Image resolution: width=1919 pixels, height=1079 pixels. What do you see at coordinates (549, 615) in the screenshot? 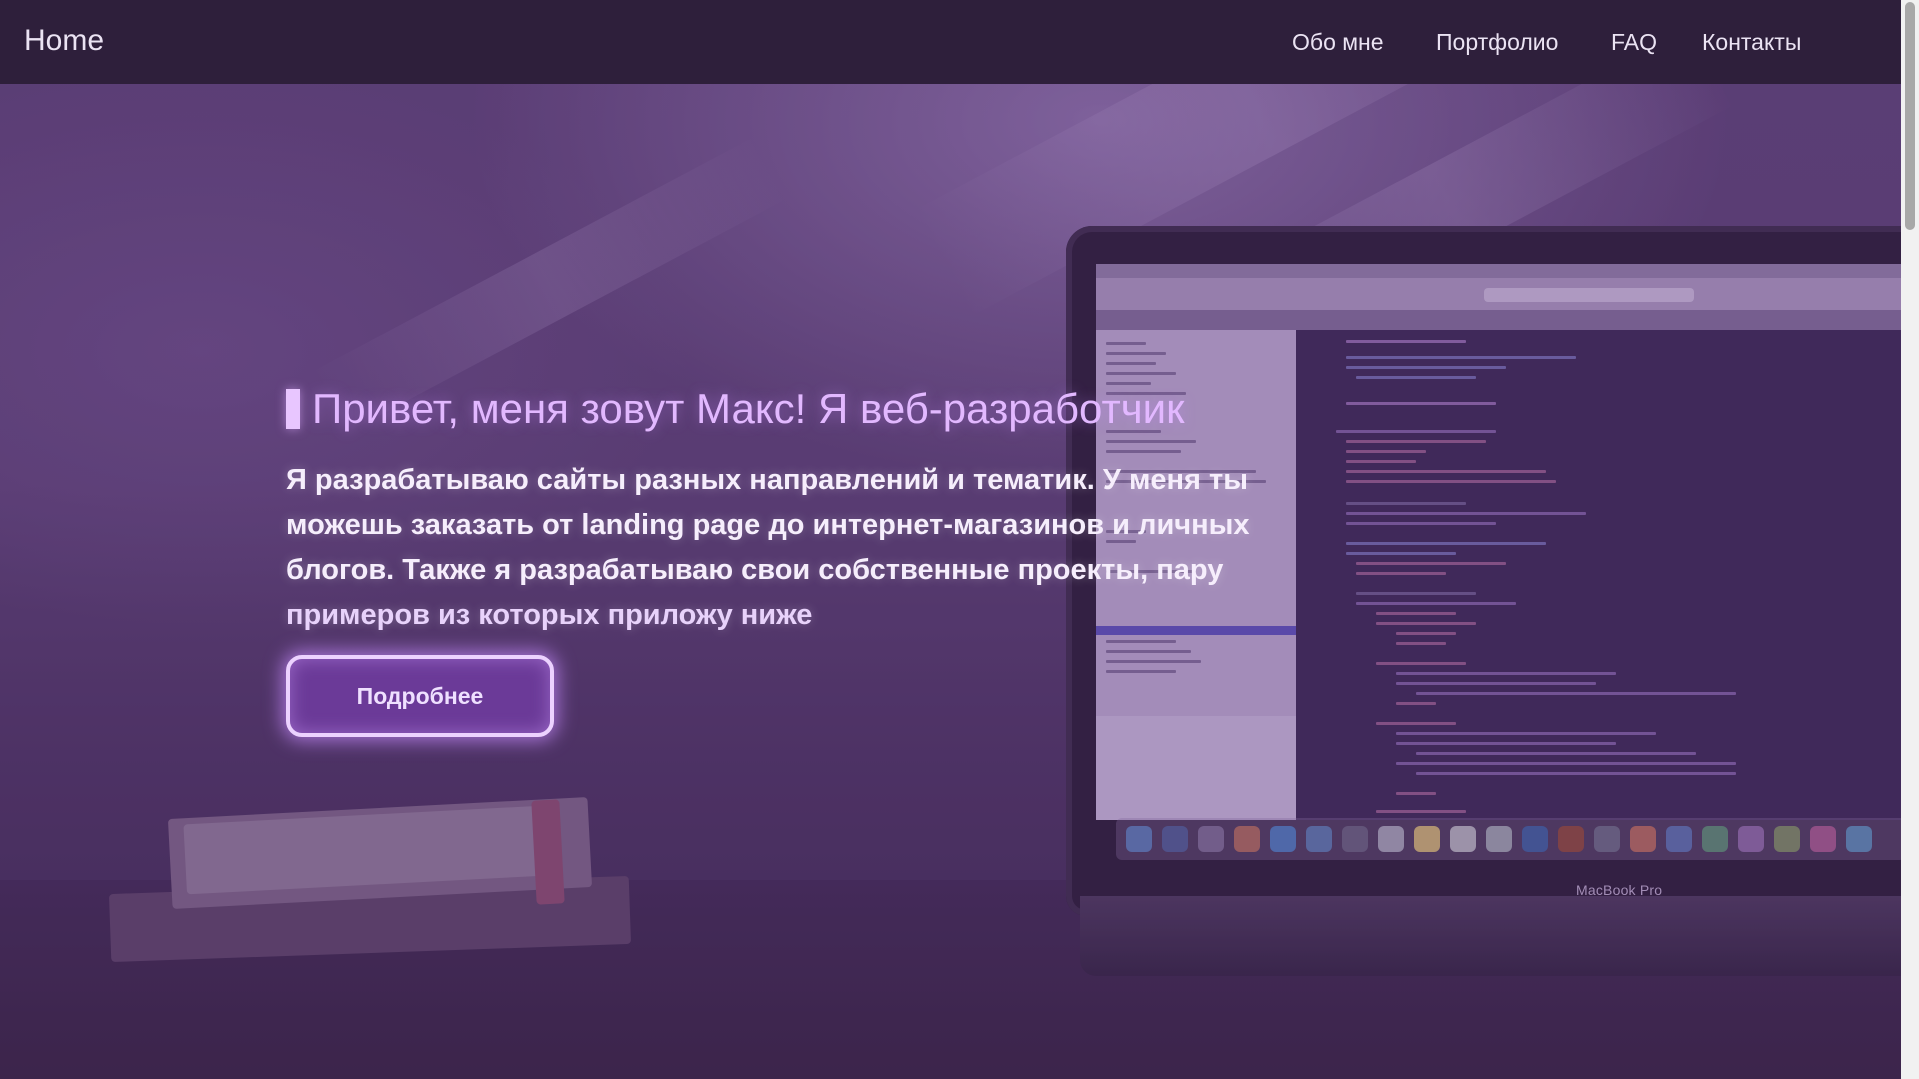
I see `hero-text-line: примеров из которых приложу ниже` at bounding box center [549, 615].